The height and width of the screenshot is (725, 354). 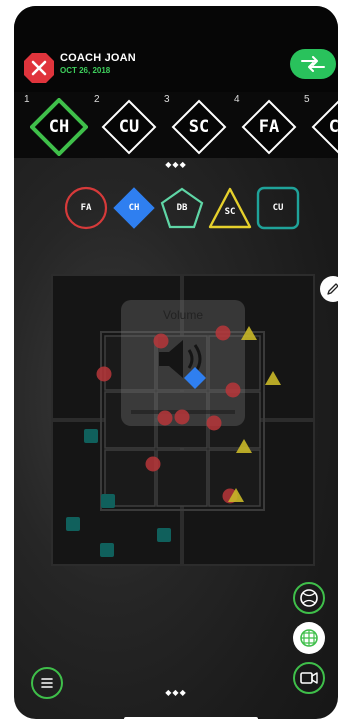 I want to click on home-indicator, so click(x=191, y=718).